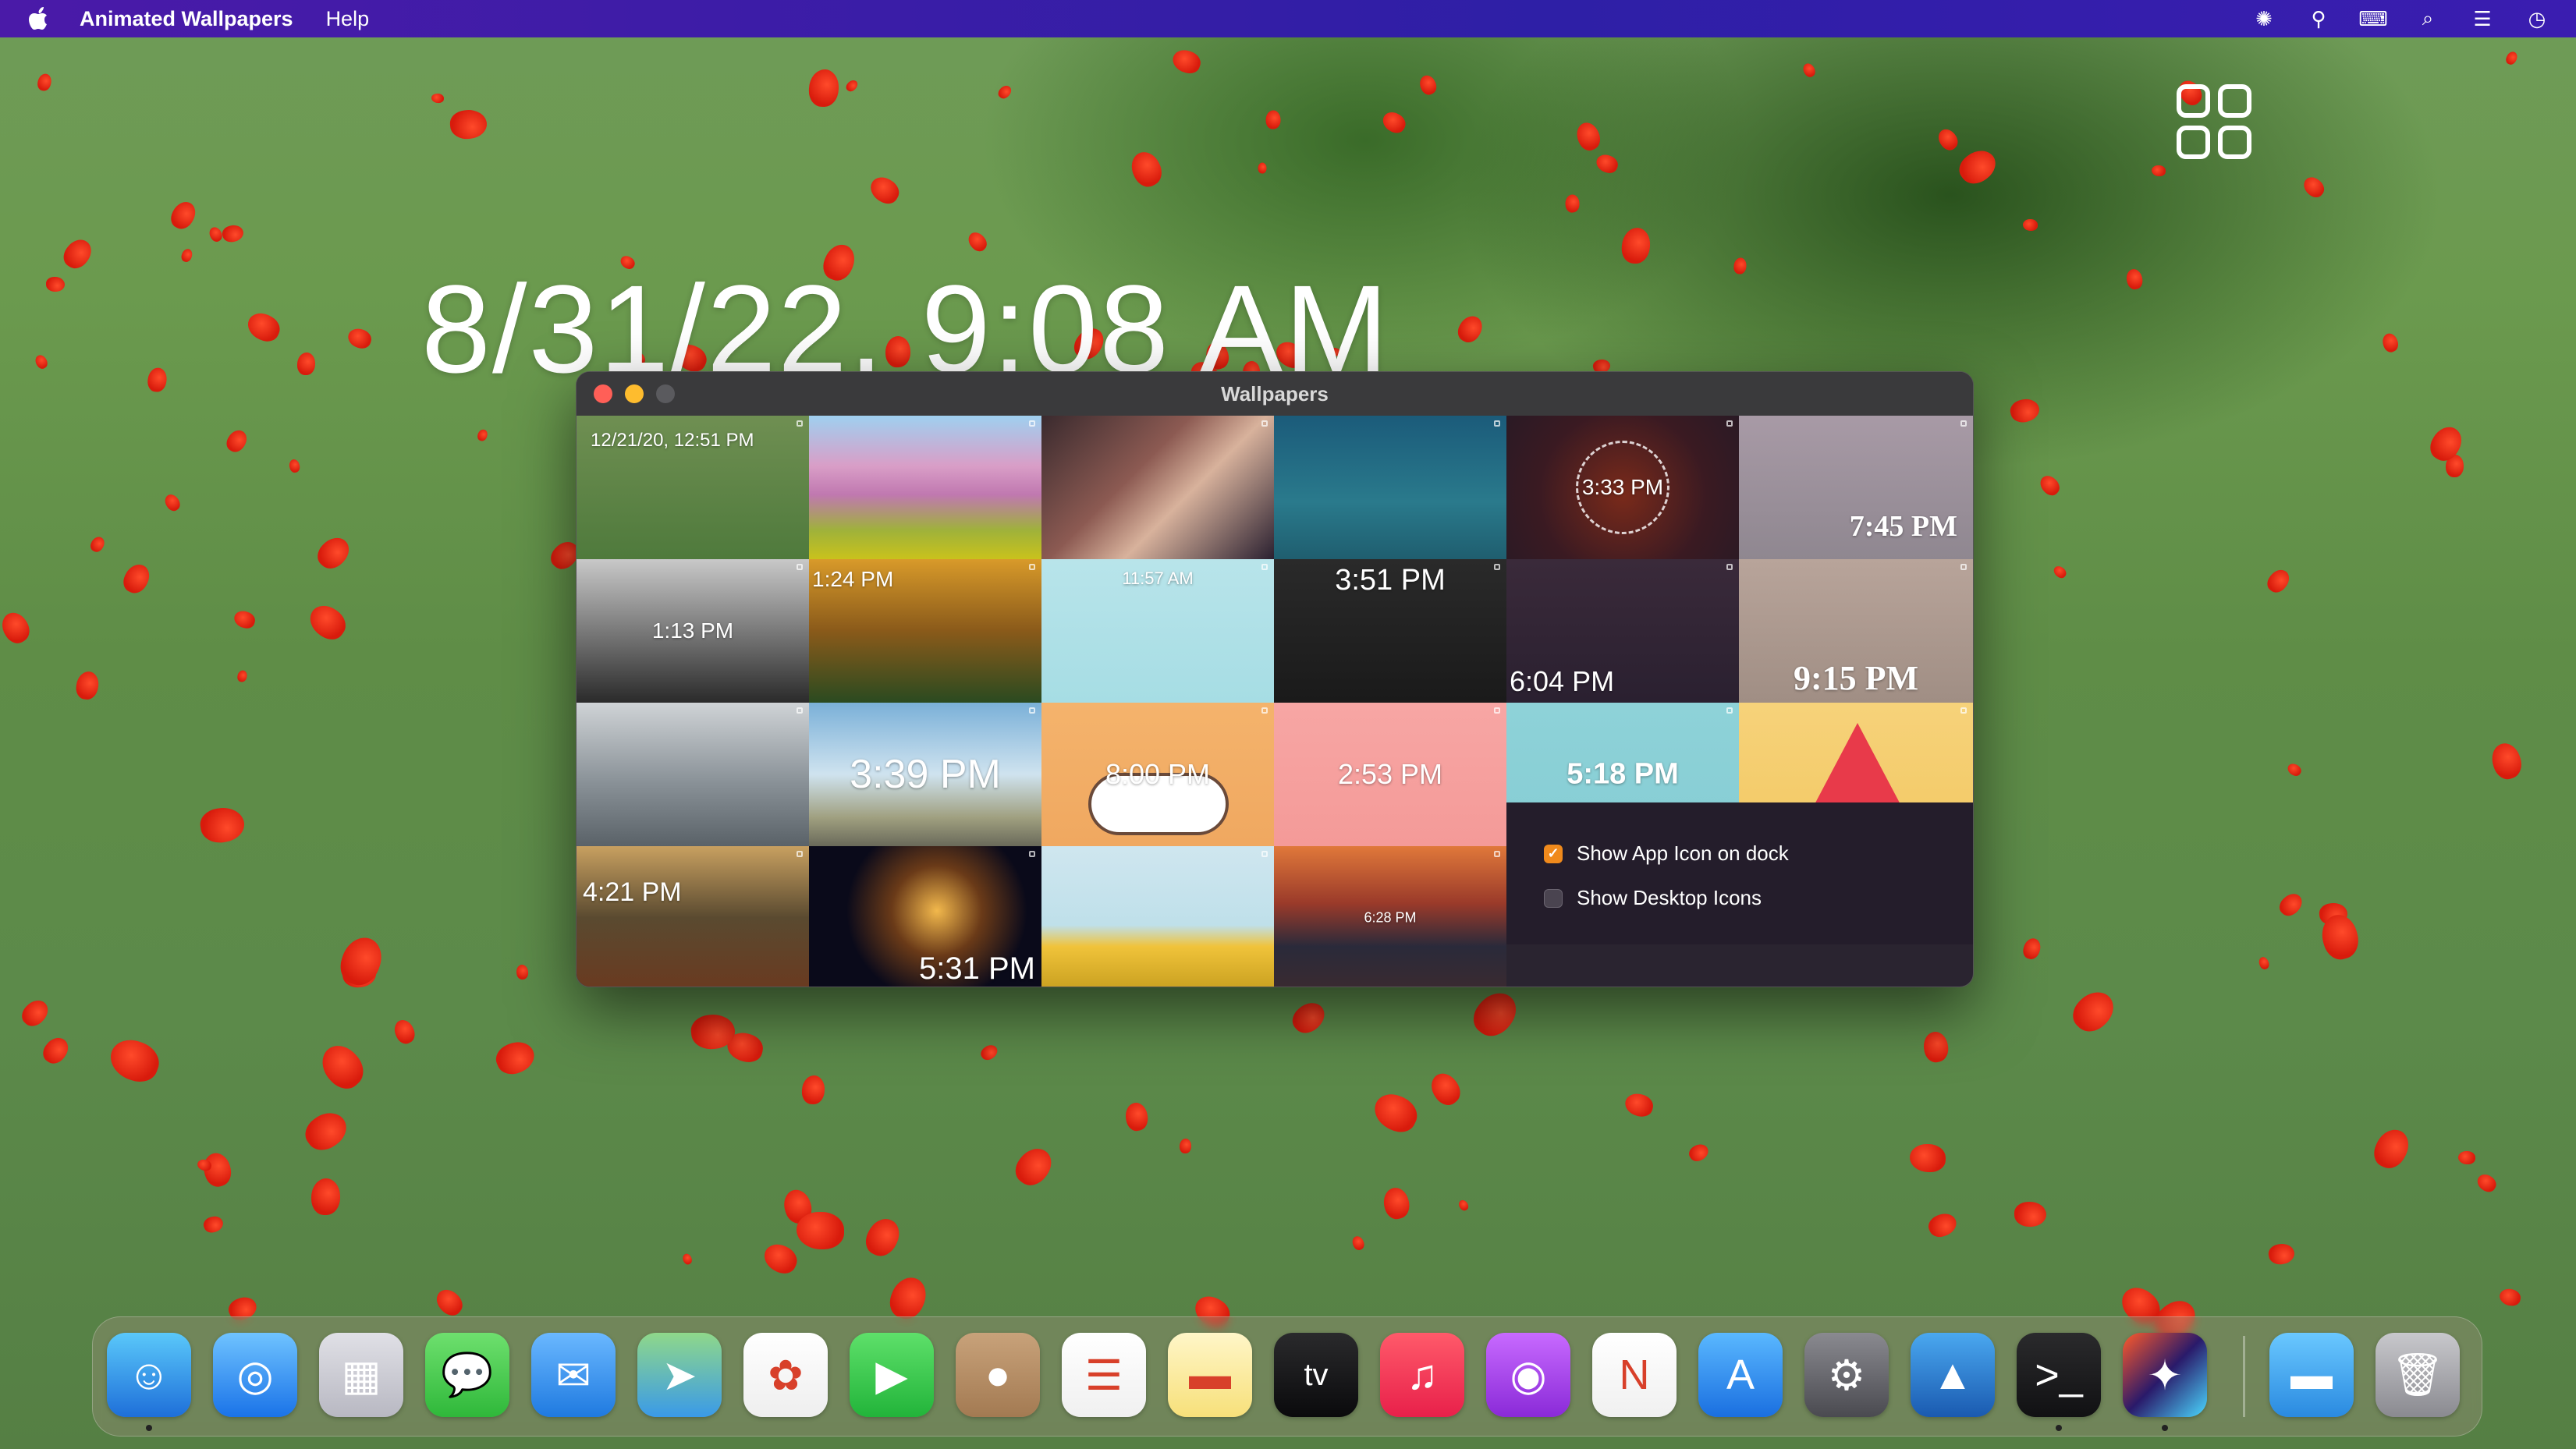 This screenshot has width=2576, height=1449. I want to click on wallpaper-thumbnail: 3:51 PM, so click(1390, 631).